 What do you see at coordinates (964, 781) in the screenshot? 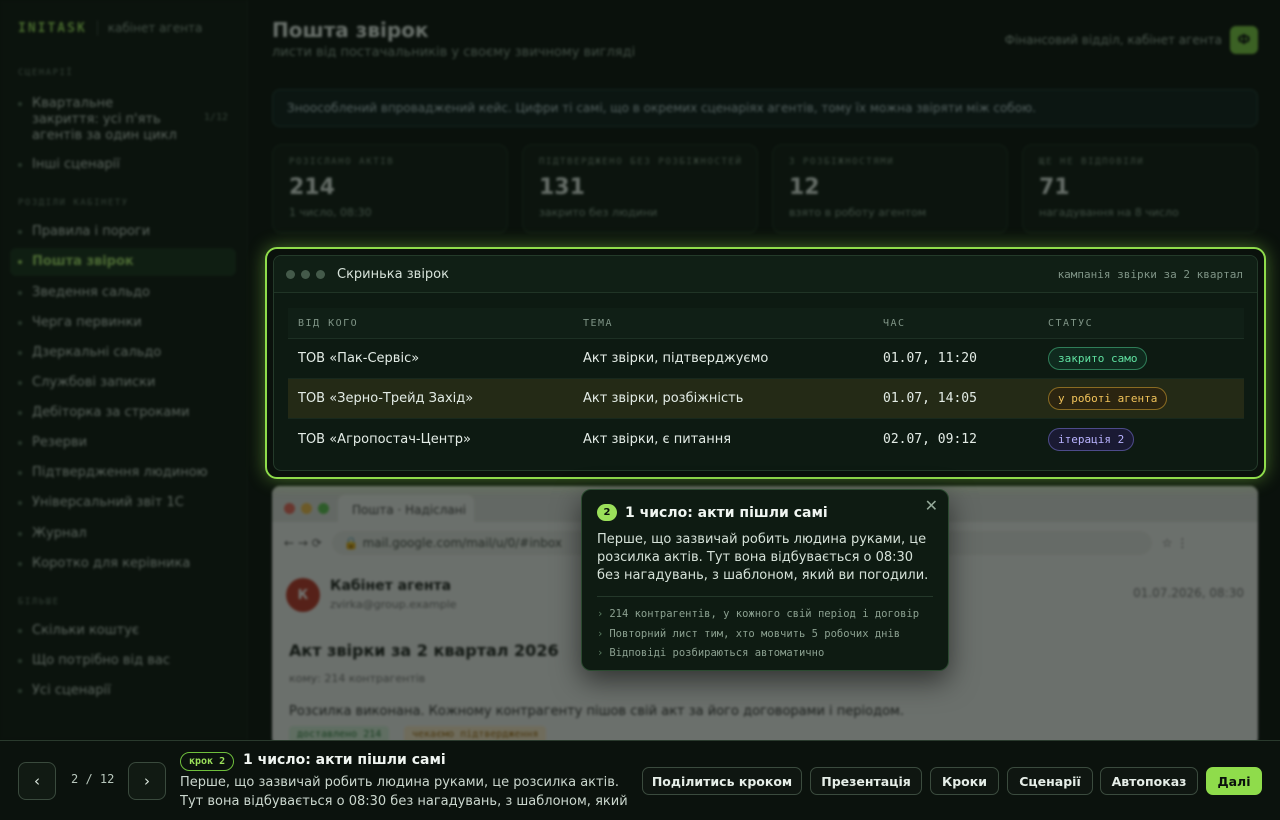
I see `steps-button: Кроки` at bounding box center [964, 781].